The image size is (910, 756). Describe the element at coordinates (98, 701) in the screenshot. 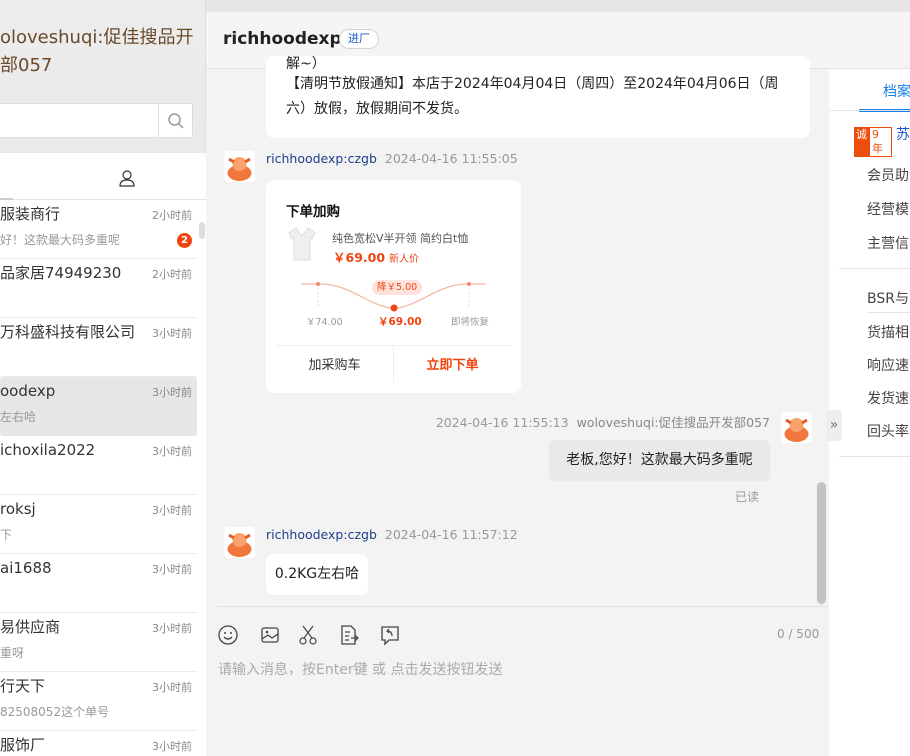

I see `contact-item: 行天下 3小时前 82508052这个单号` at that location.